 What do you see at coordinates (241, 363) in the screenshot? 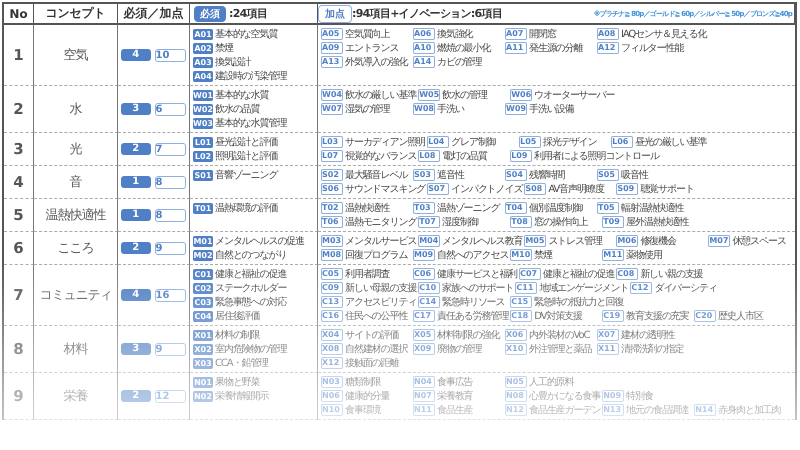
I see `item-label: CCA・鉛管理` at bounding box center [241, 363].